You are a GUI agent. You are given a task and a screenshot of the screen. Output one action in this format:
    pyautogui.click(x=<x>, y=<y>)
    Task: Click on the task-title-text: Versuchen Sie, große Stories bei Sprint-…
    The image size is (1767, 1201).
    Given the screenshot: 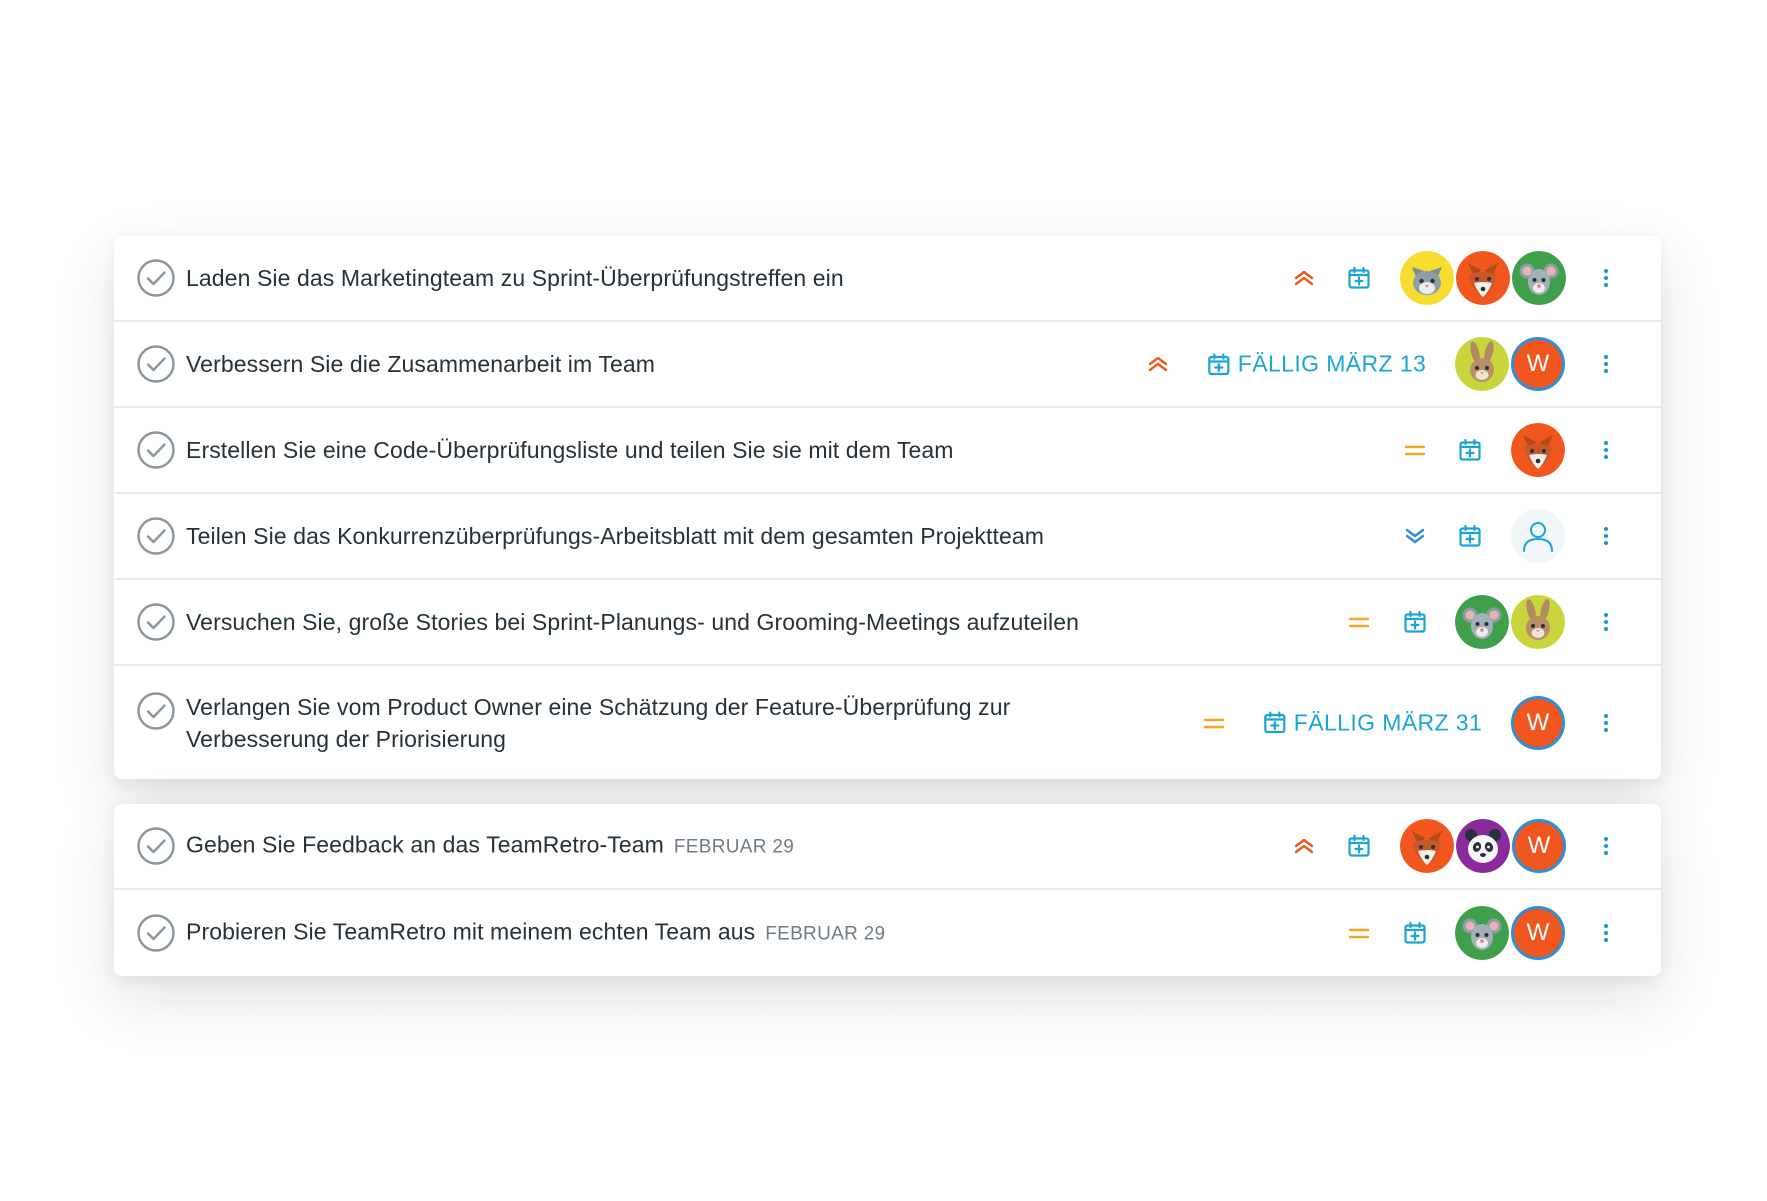 What is the action you would take?
    pyautogui.click(x=633, y=622)
    